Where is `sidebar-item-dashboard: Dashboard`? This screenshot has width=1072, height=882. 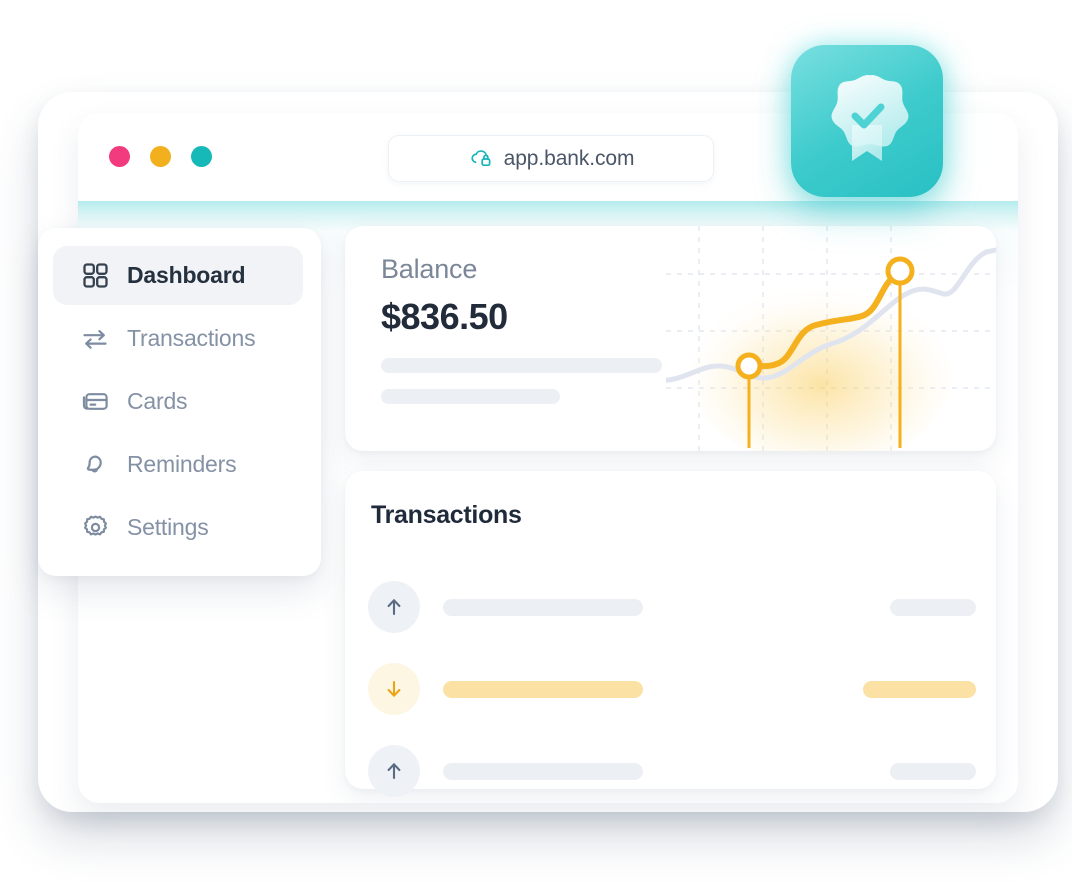
sidebar-item-dashboard: Dashboard is located at coordinates (178, 275).